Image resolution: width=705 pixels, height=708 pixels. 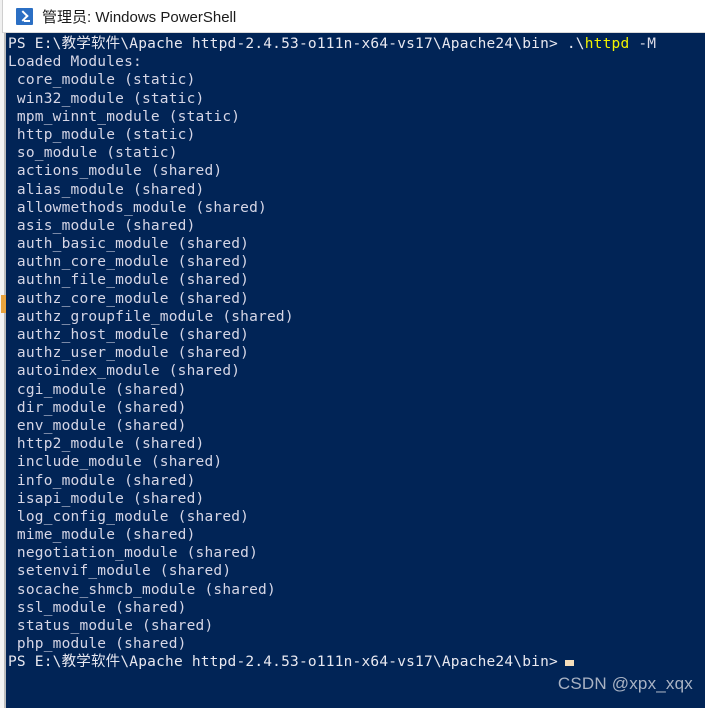 What do you see at coordinates (137, 207) in the screenshot?
I see `module-list-item: allowmethods_module (shared)` at bounding box center [137, 207].